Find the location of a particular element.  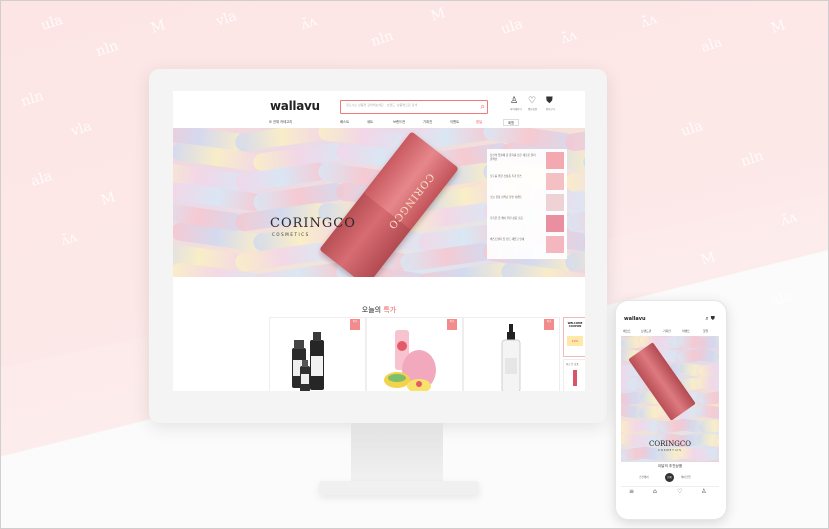

mobile-filter-row: 스킨케어 전체 메이크업 is located at coordinates (670, 477).